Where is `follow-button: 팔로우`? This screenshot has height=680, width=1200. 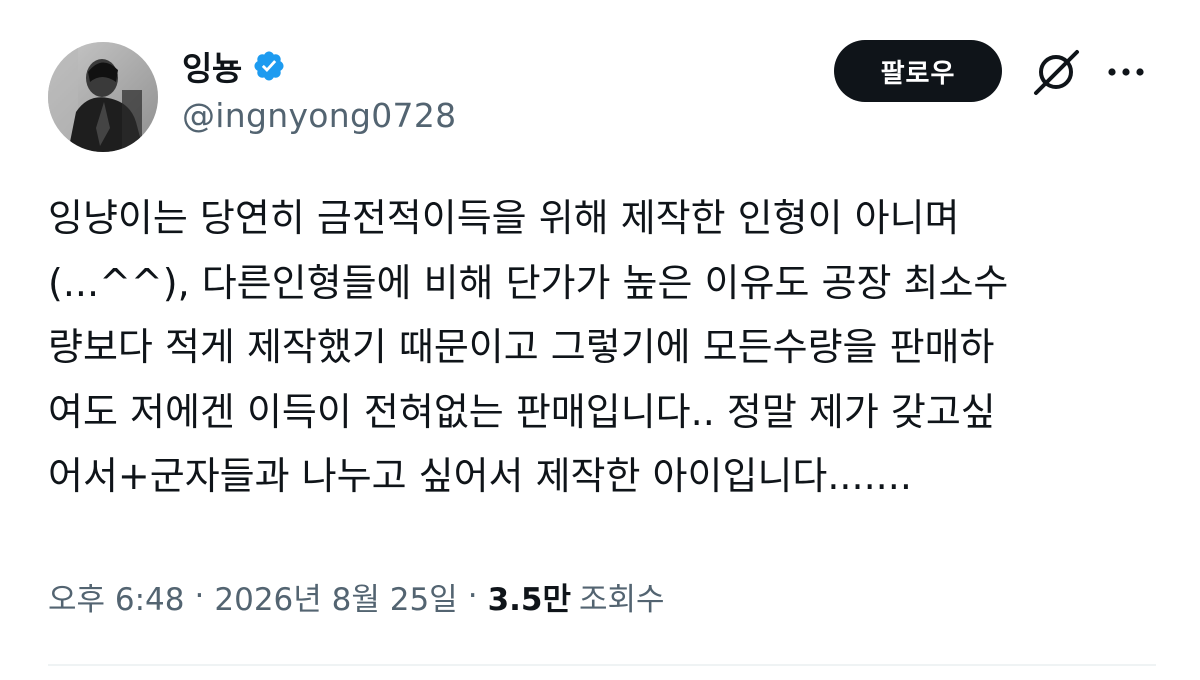
follow-button: 팔로우 is located at coordinates (918, 71).